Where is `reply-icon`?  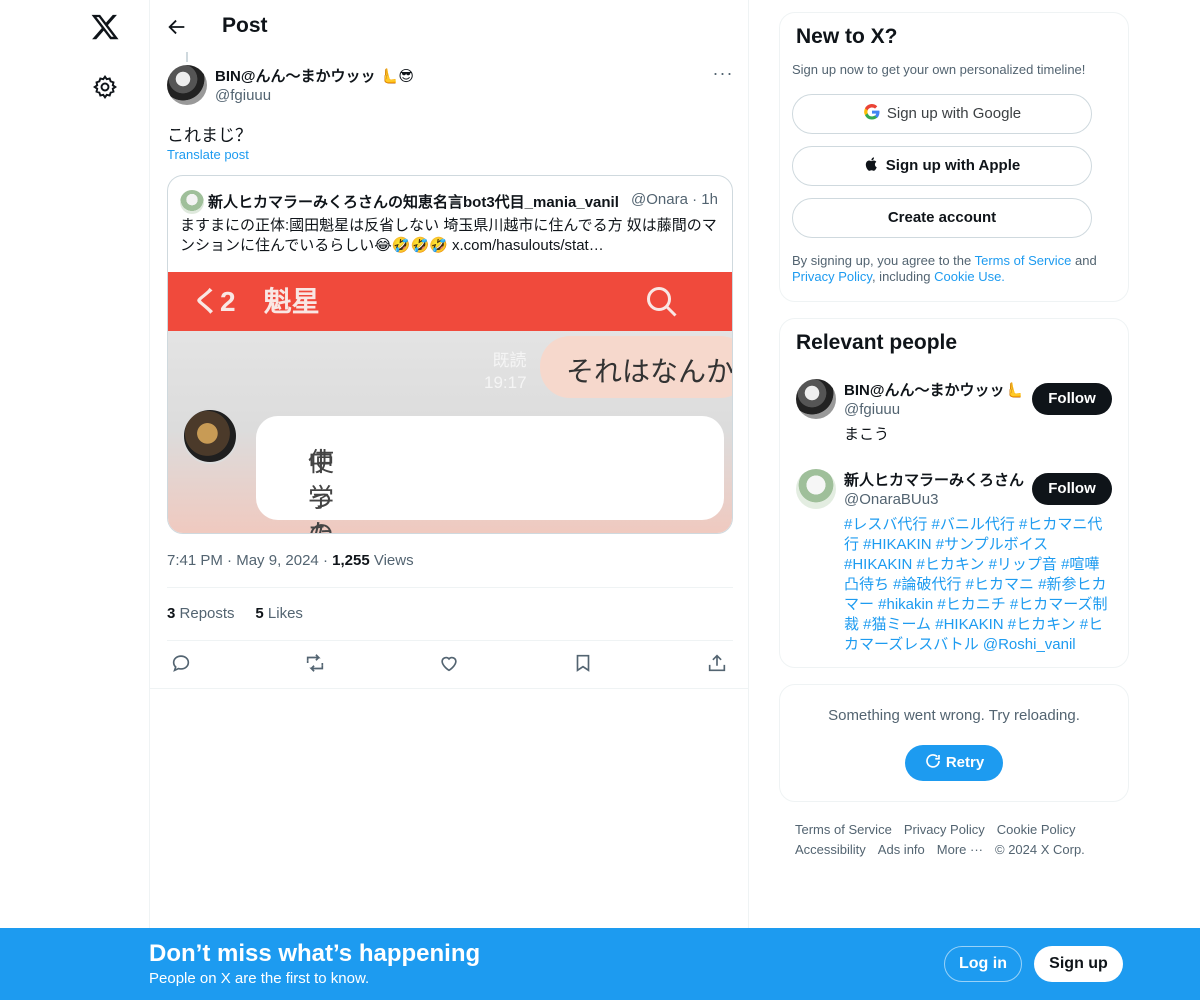 reply-icon is located at coordinates (182, 664).